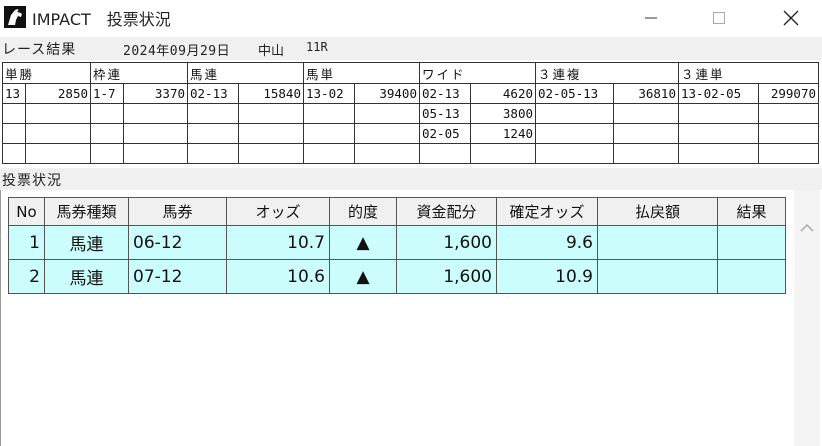  Describe the element at coordinates (363, 276) in the screenshot. I see `vote-accuracy: ▲` at that location.